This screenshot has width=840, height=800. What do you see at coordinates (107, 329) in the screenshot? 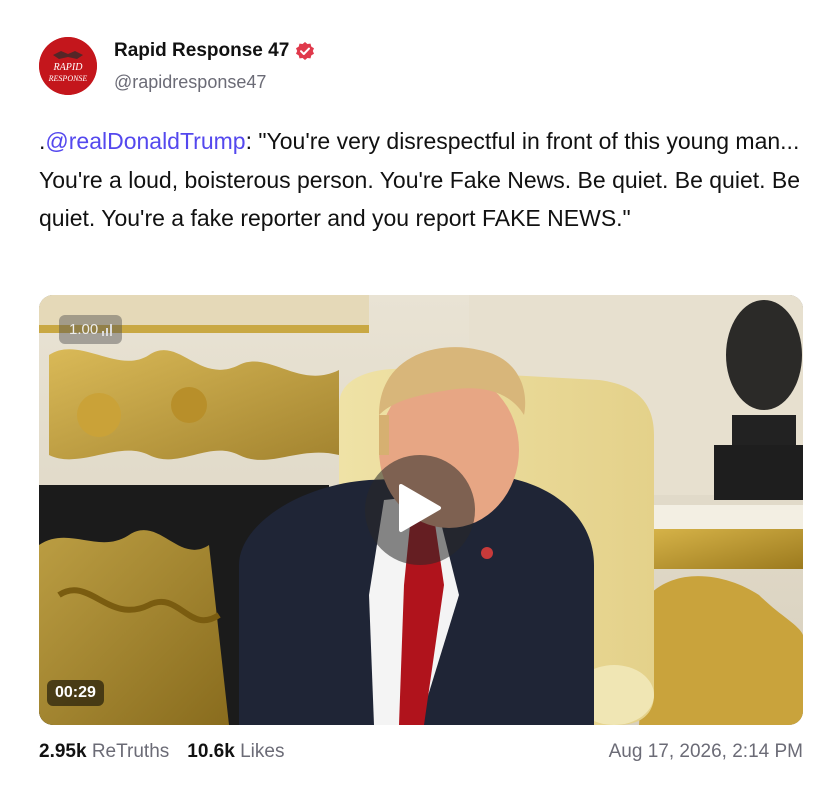
I see `speed-bars-icon` at bounding box center [107, 329].